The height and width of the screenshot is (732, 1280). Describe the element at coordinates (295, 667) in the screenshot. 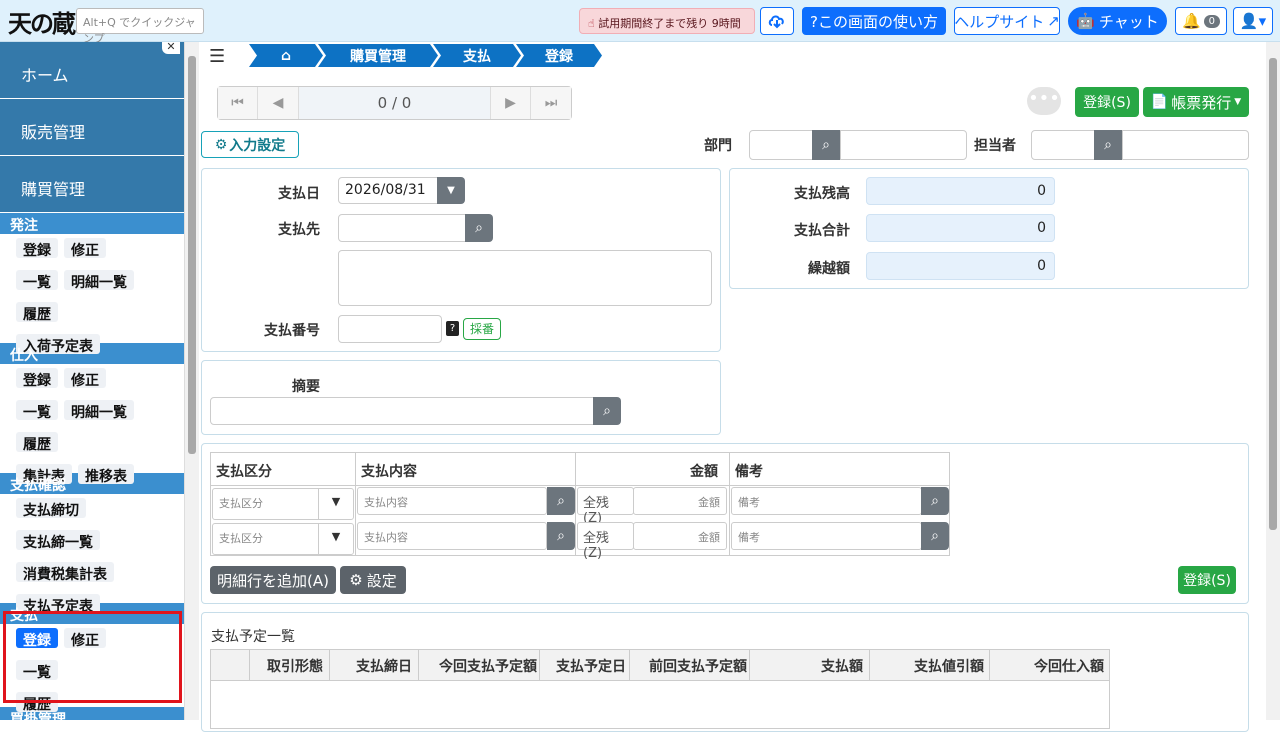

I see `schedule-header-deal-type: 取引形態` at that location.